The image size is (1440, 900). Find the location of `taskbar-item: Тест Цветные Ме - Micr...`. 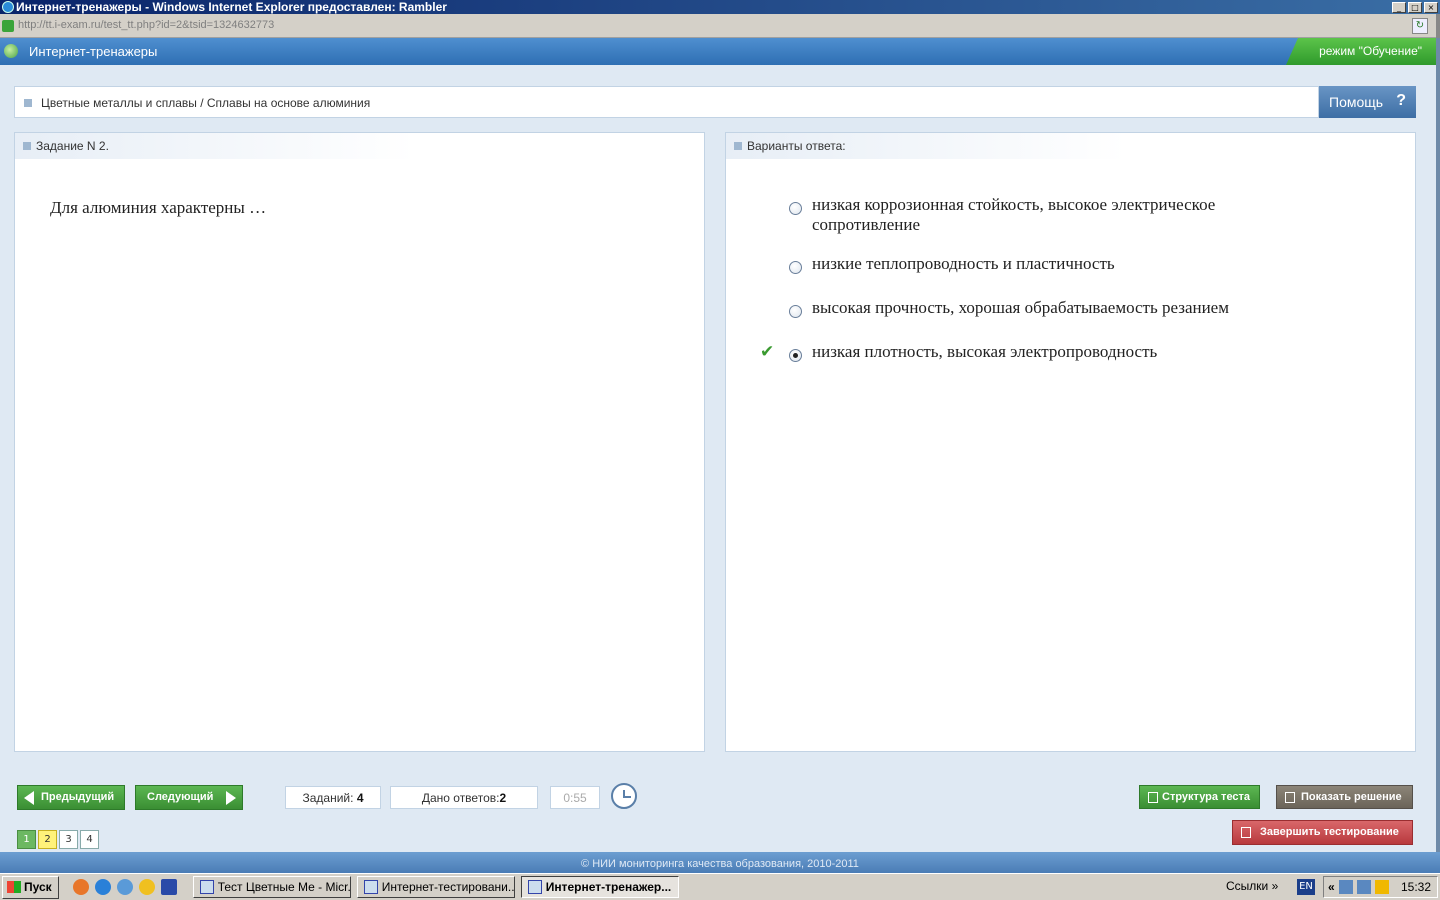

taskbar-item: Тест Цветные Ме - Micr... is located at coordinates (271, 887).